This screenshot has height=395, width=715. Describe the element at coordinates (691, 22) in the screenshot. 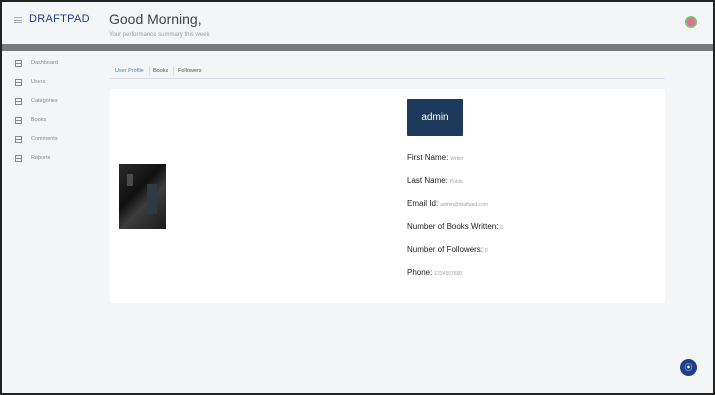

I see `user-avatar` at that location.